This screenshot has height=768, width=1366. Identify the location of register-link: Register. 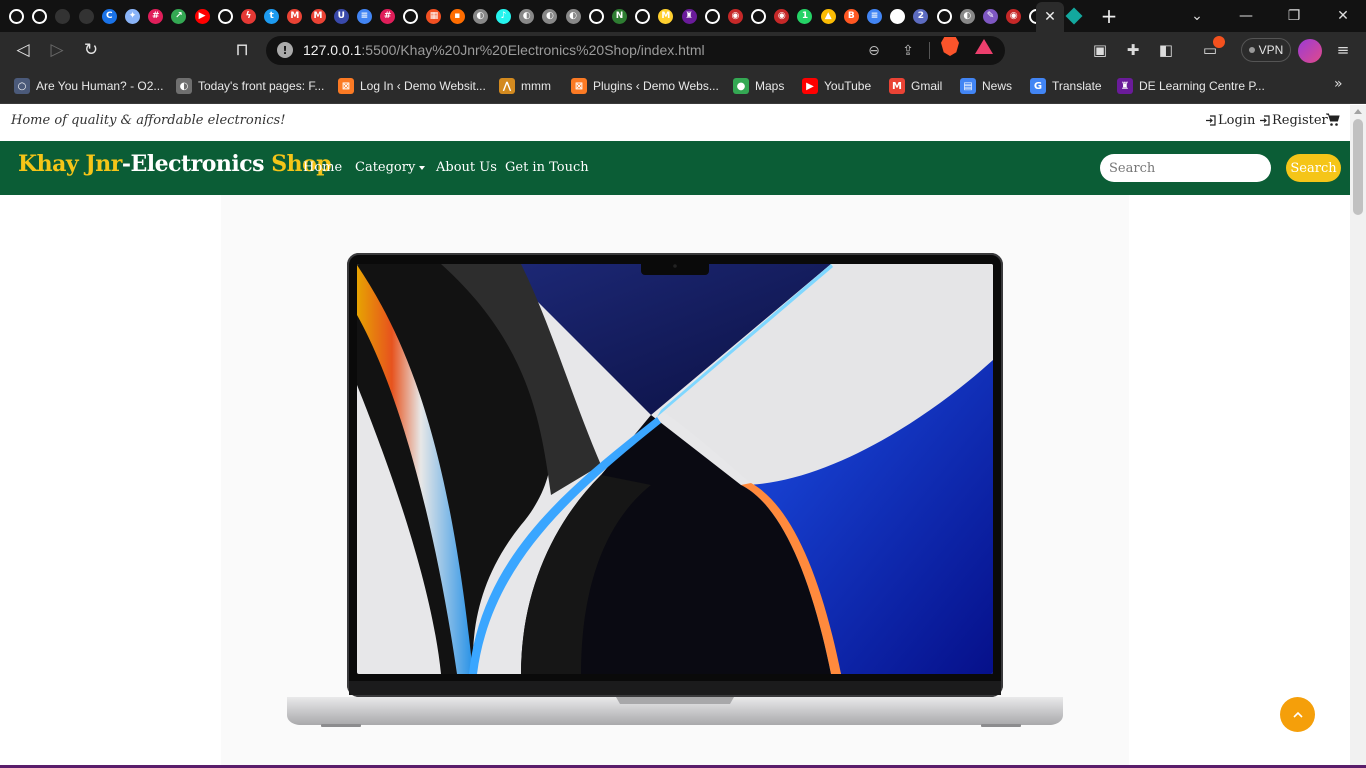
(1294, 120).